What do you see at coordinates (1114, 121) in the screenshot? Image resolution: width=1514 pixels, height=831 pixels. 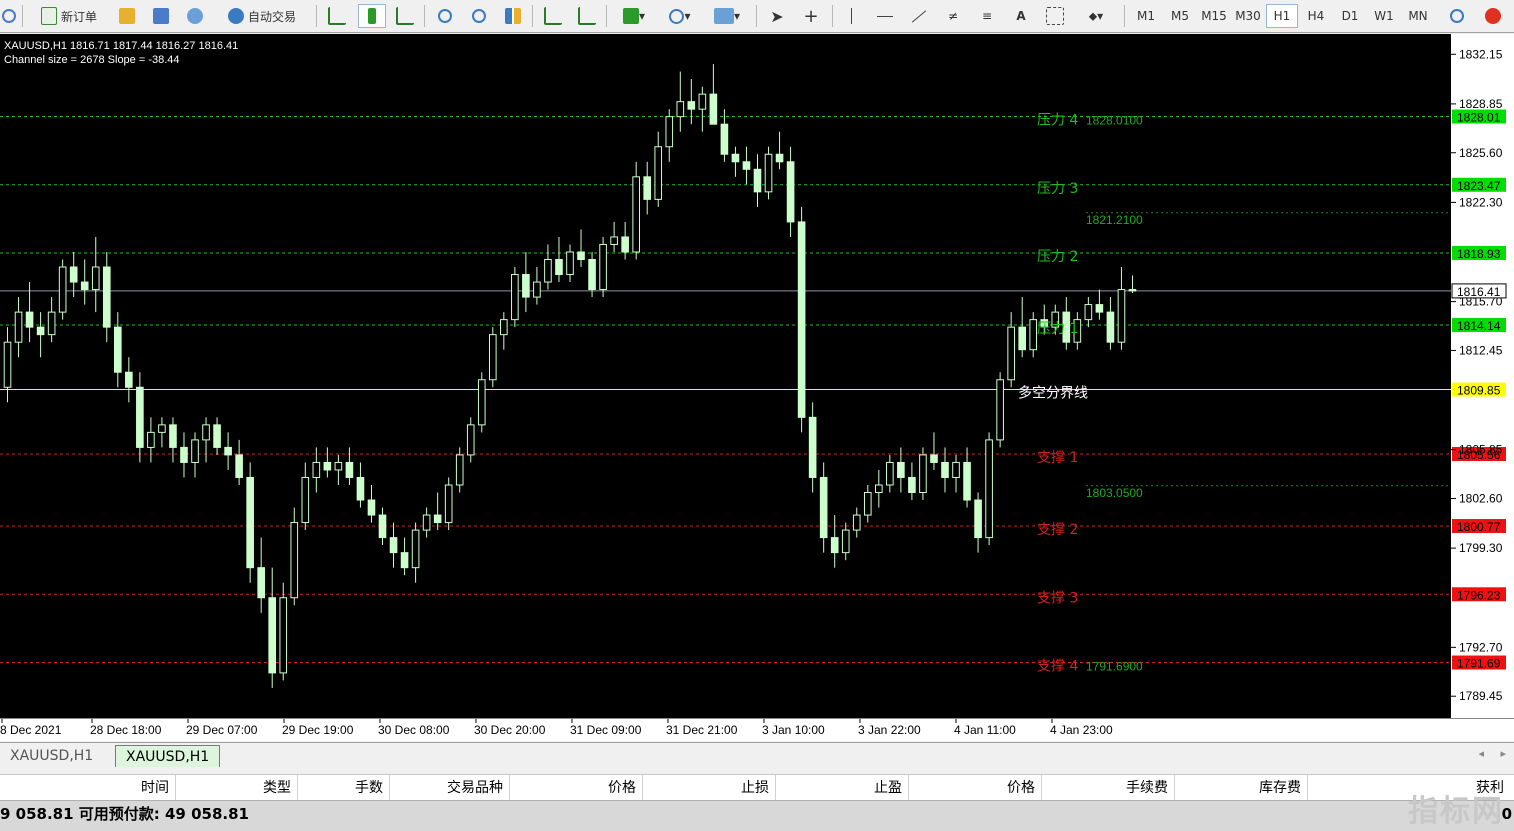 I see `level-value-0: 1828.0100` at bounding box center [1114, 121].